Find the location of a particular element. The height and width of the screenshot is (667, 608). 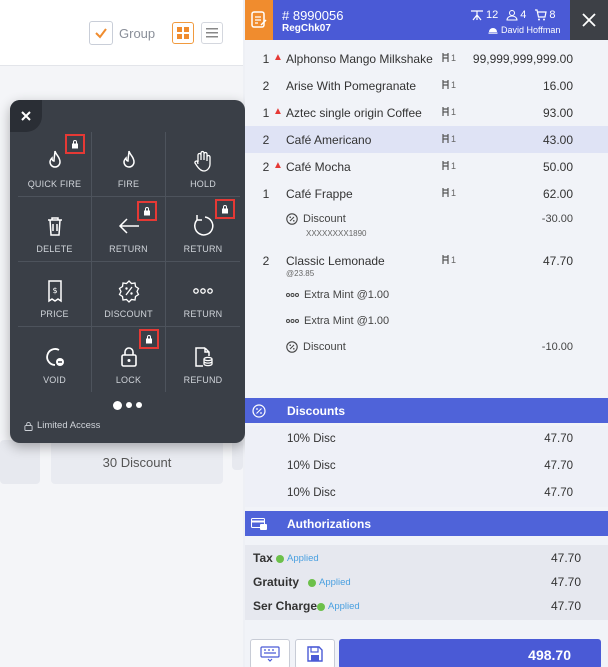

receipt-icon: $ is located at coordinates (54, 291).